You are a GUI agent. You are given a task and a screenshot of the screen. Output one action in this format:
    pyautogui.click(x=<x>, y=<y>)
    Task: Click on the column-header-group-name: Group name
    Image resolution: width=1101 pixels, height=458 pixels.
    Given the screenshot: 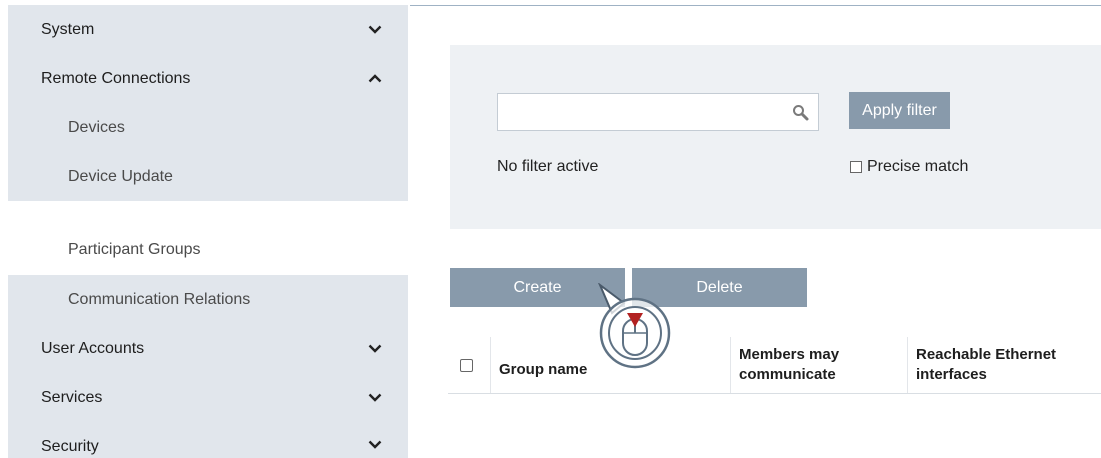 What is the action you would take?
    pyautogui.click(x=610, y=365)
    